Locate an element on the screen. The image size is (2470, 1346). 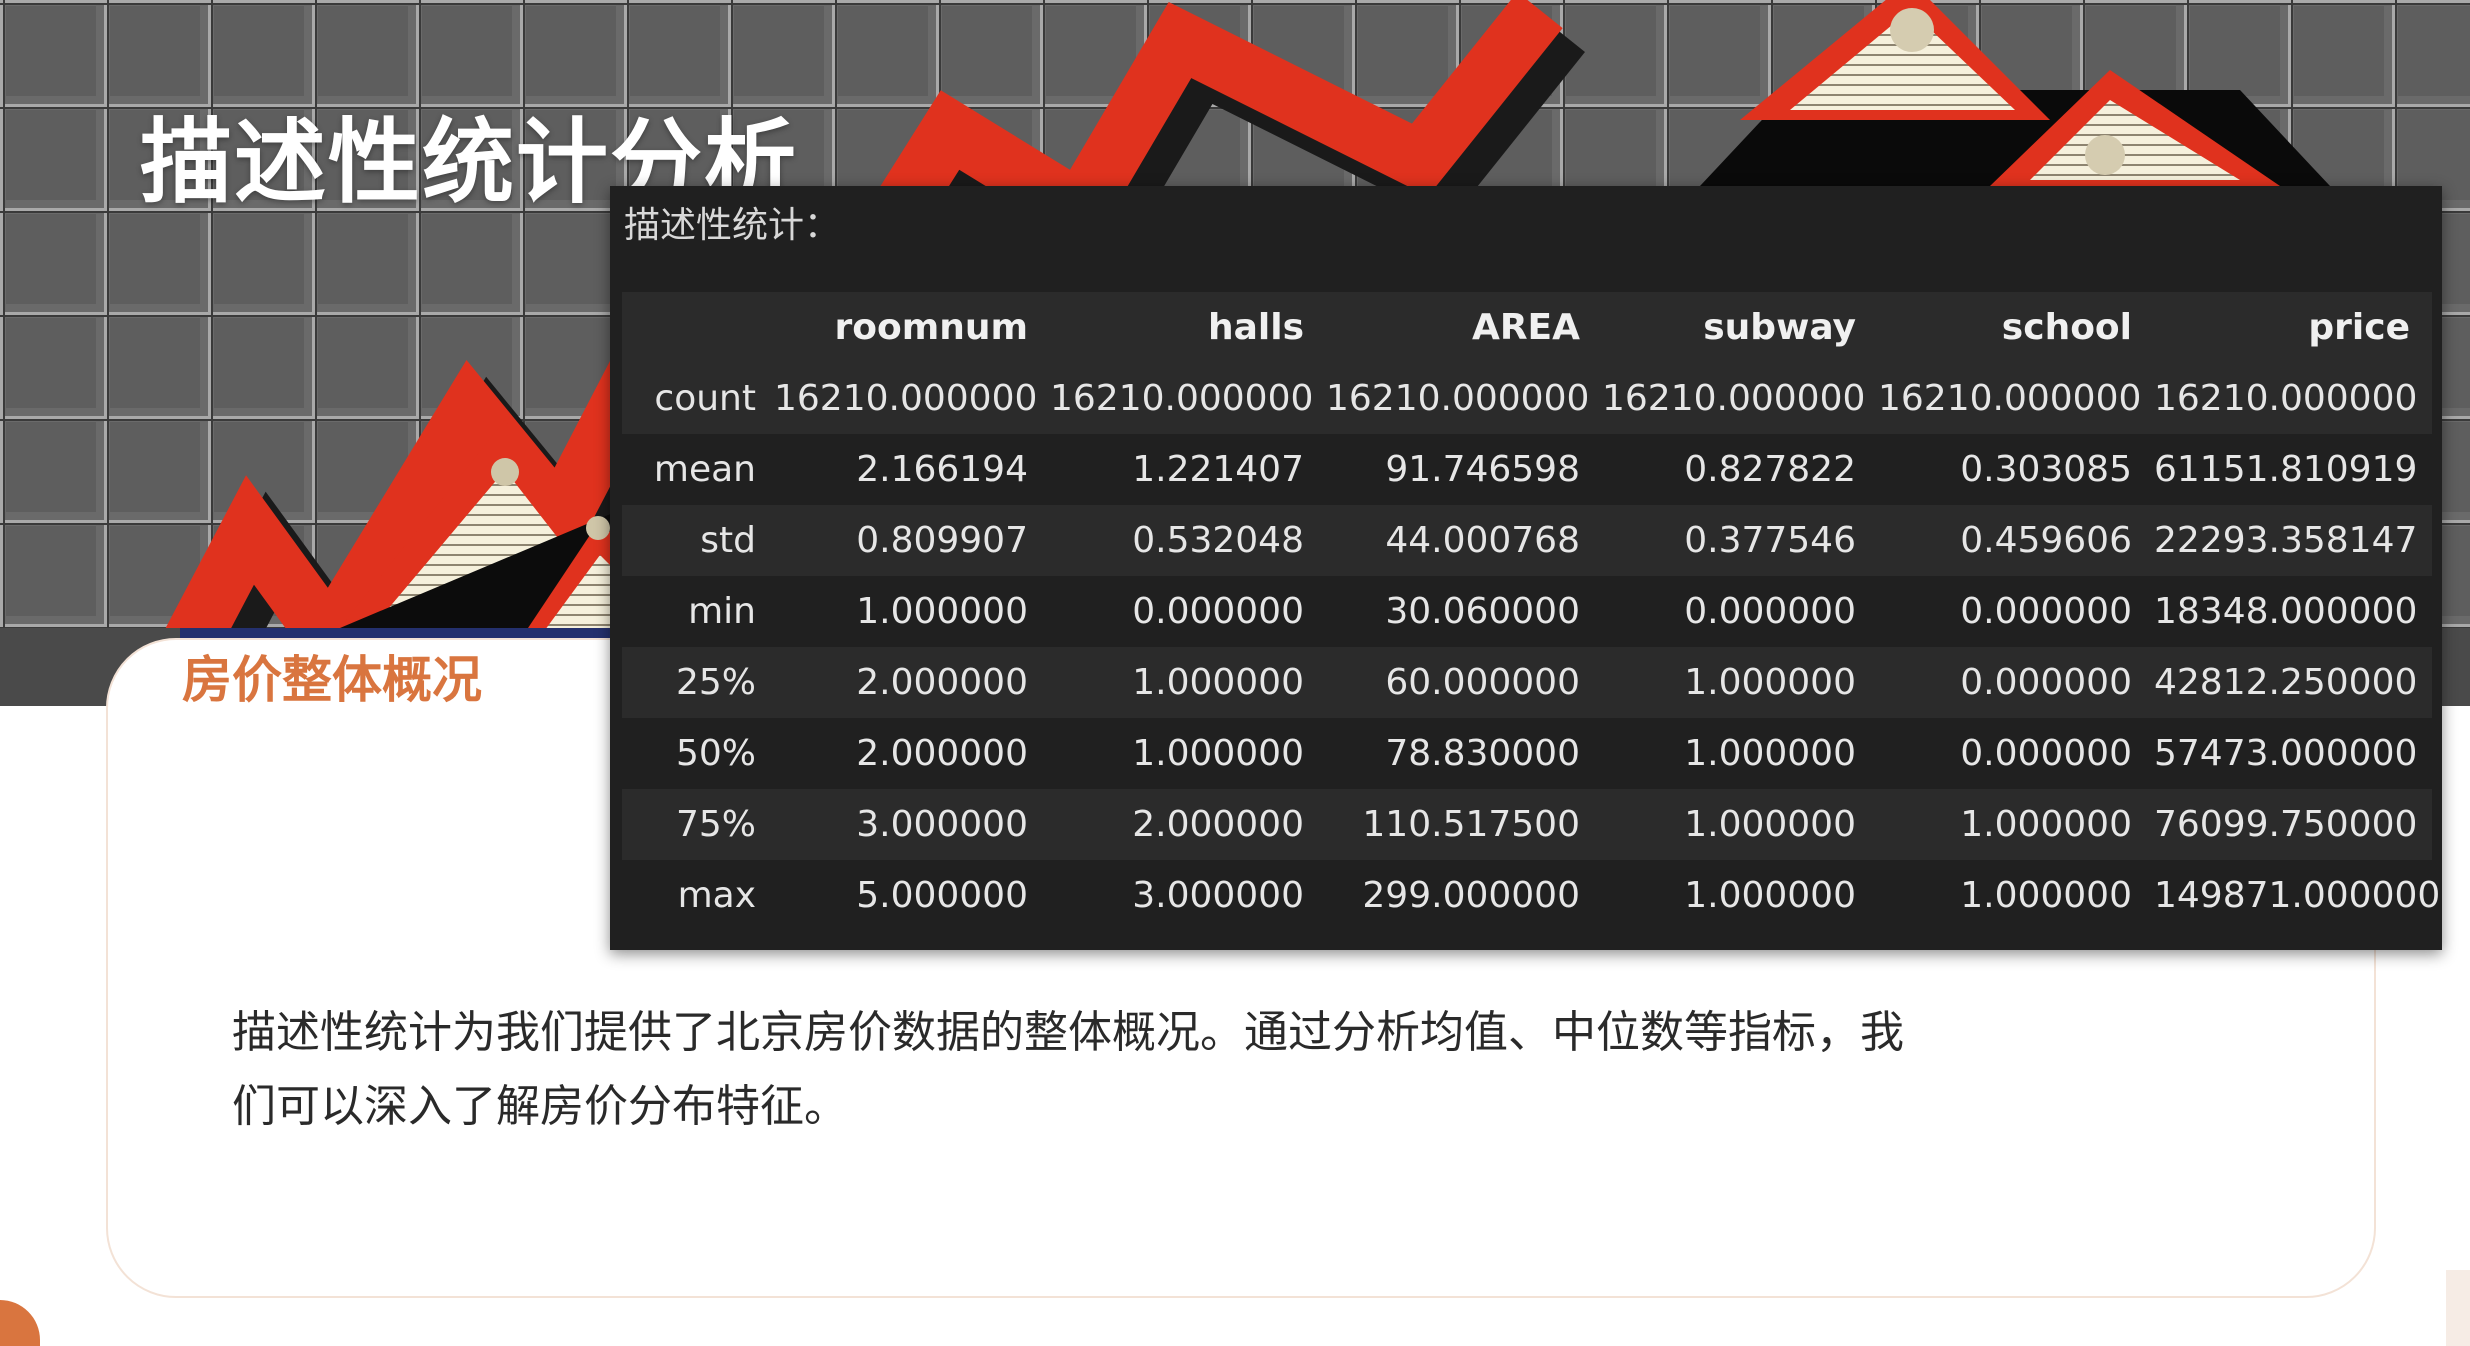
table-cell: 0.303085 is located at coordinates (2046, 469).